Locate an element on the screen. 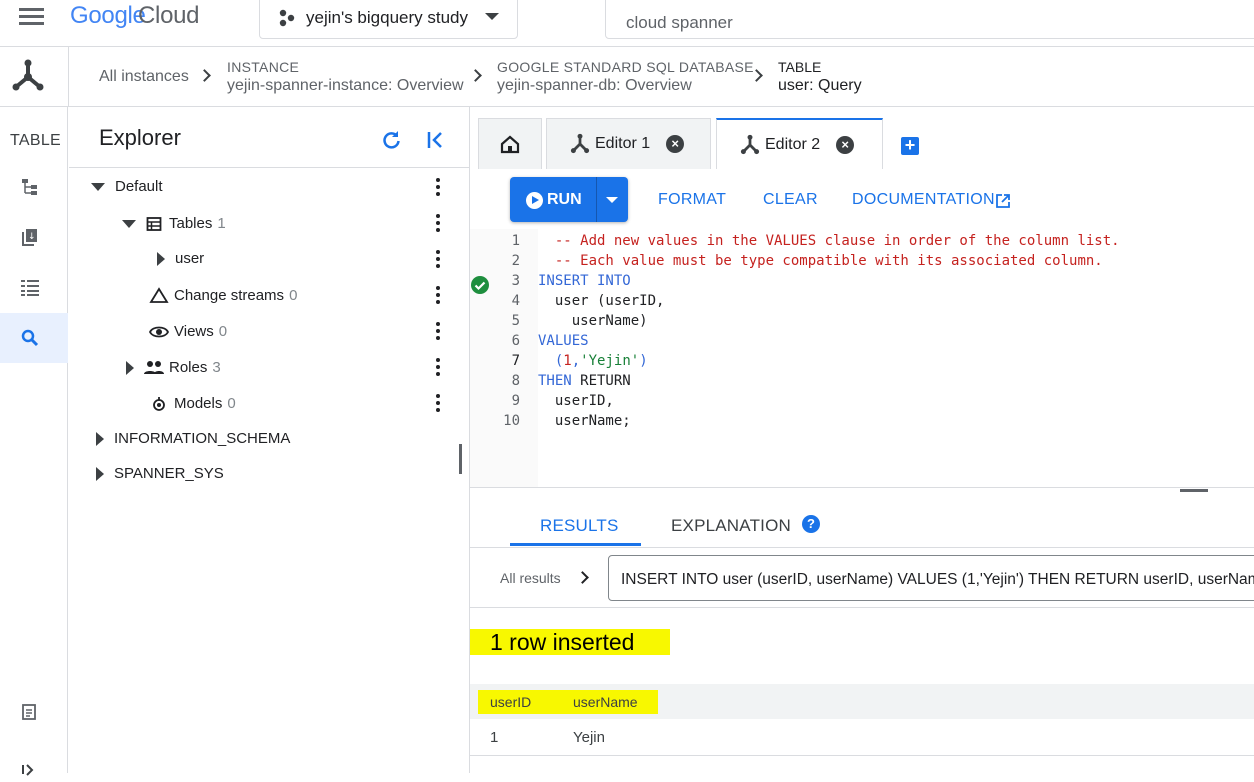 This screenshot has width=1254, height=782. tree-node-information-schema: INFORMATION_SCHEMA is located at coordinates (193, 438).